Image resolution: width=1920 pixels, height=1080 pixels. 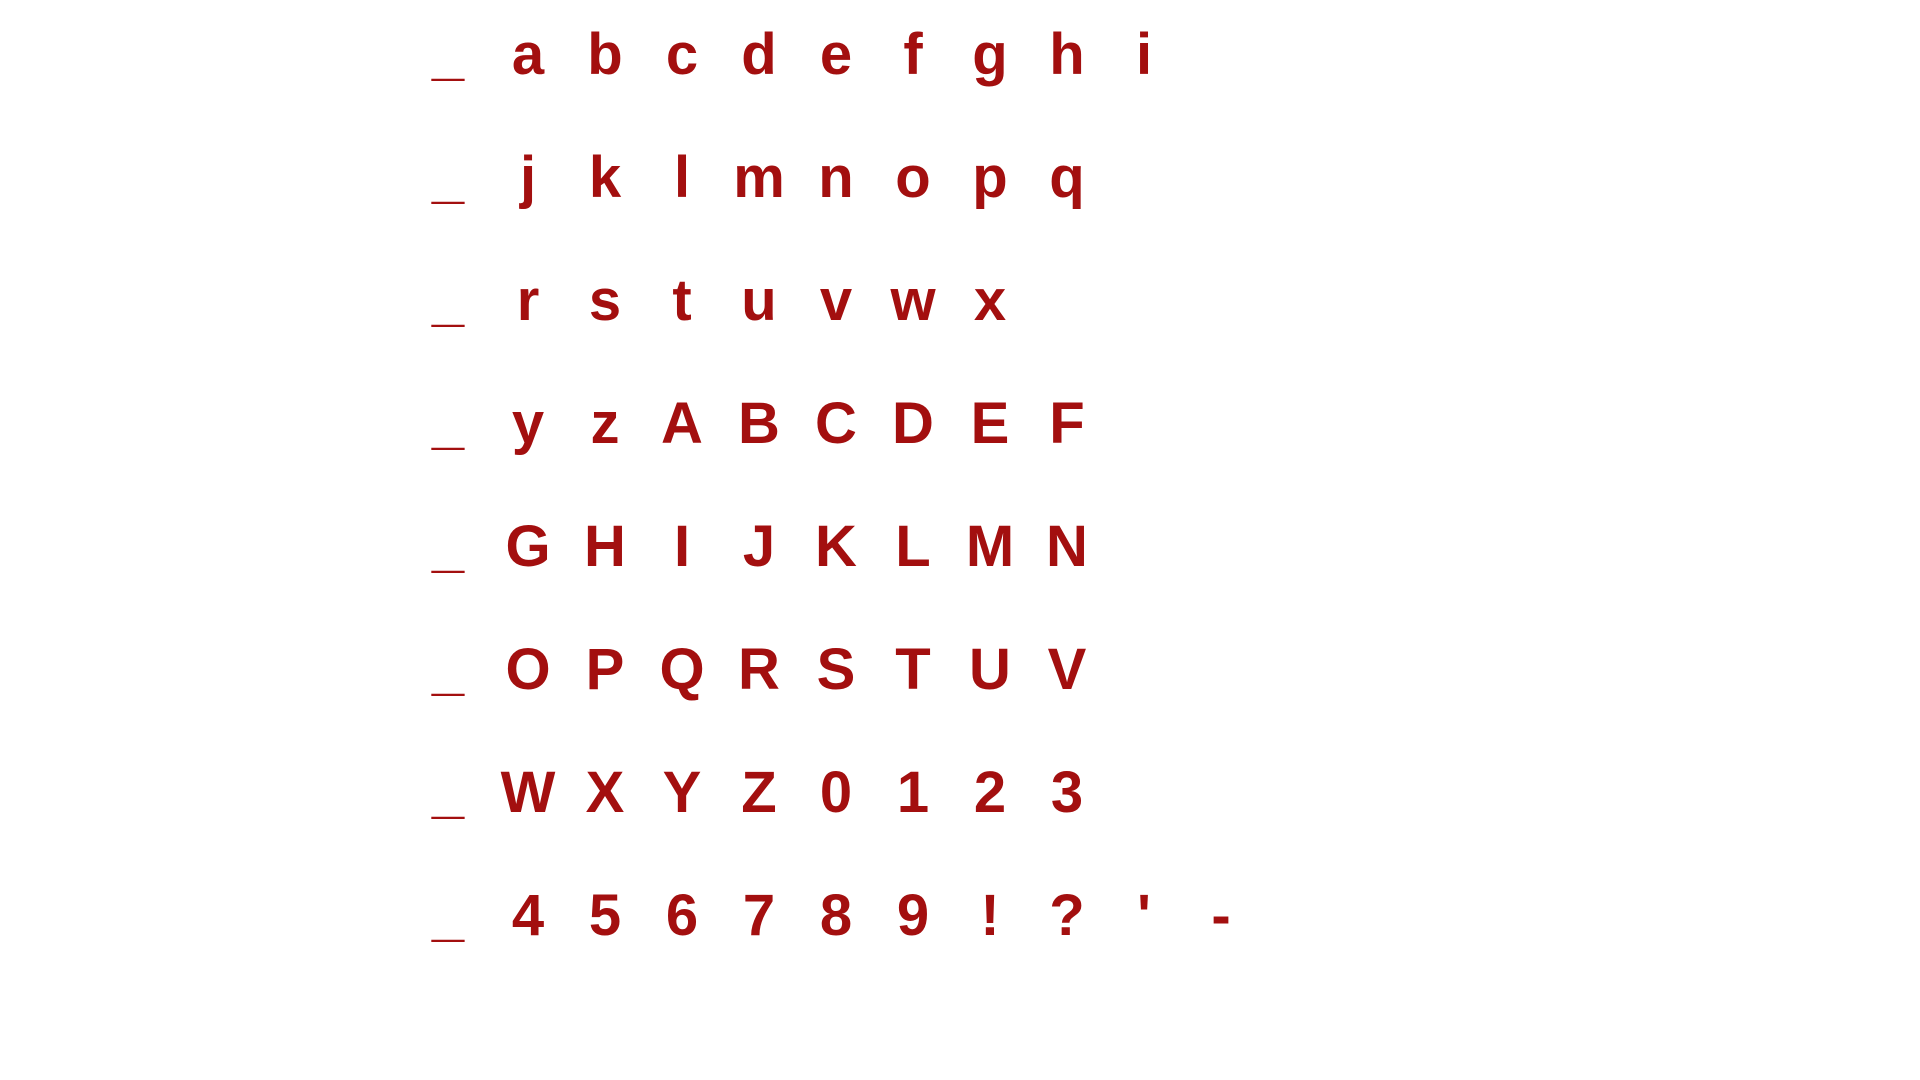 I want to click on character-key: k, so click(x=605, y=178).